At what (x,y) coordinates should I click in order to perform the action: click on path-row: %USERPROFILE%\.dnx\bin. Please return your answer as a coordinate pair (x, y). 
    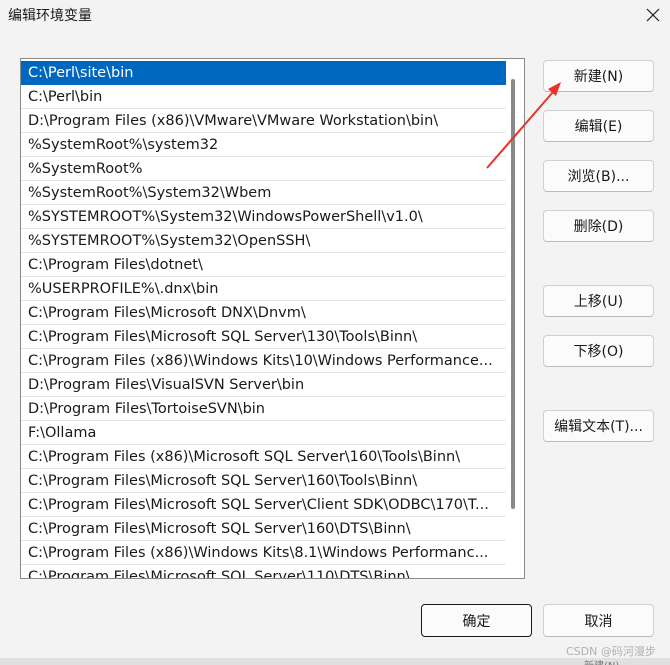
    Looking at the image, I should click on (263, 289).